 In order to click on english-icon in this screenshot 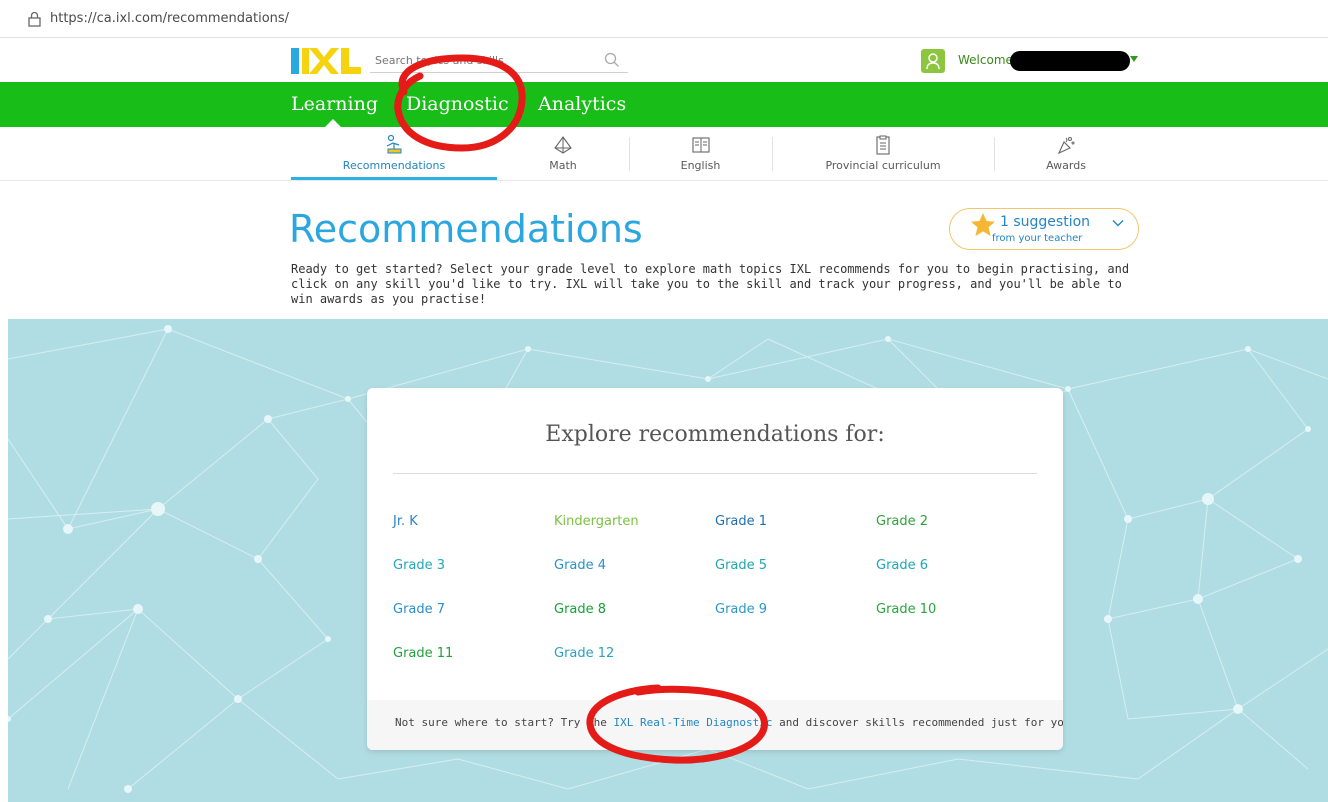, I will do `click(700, 145)`.